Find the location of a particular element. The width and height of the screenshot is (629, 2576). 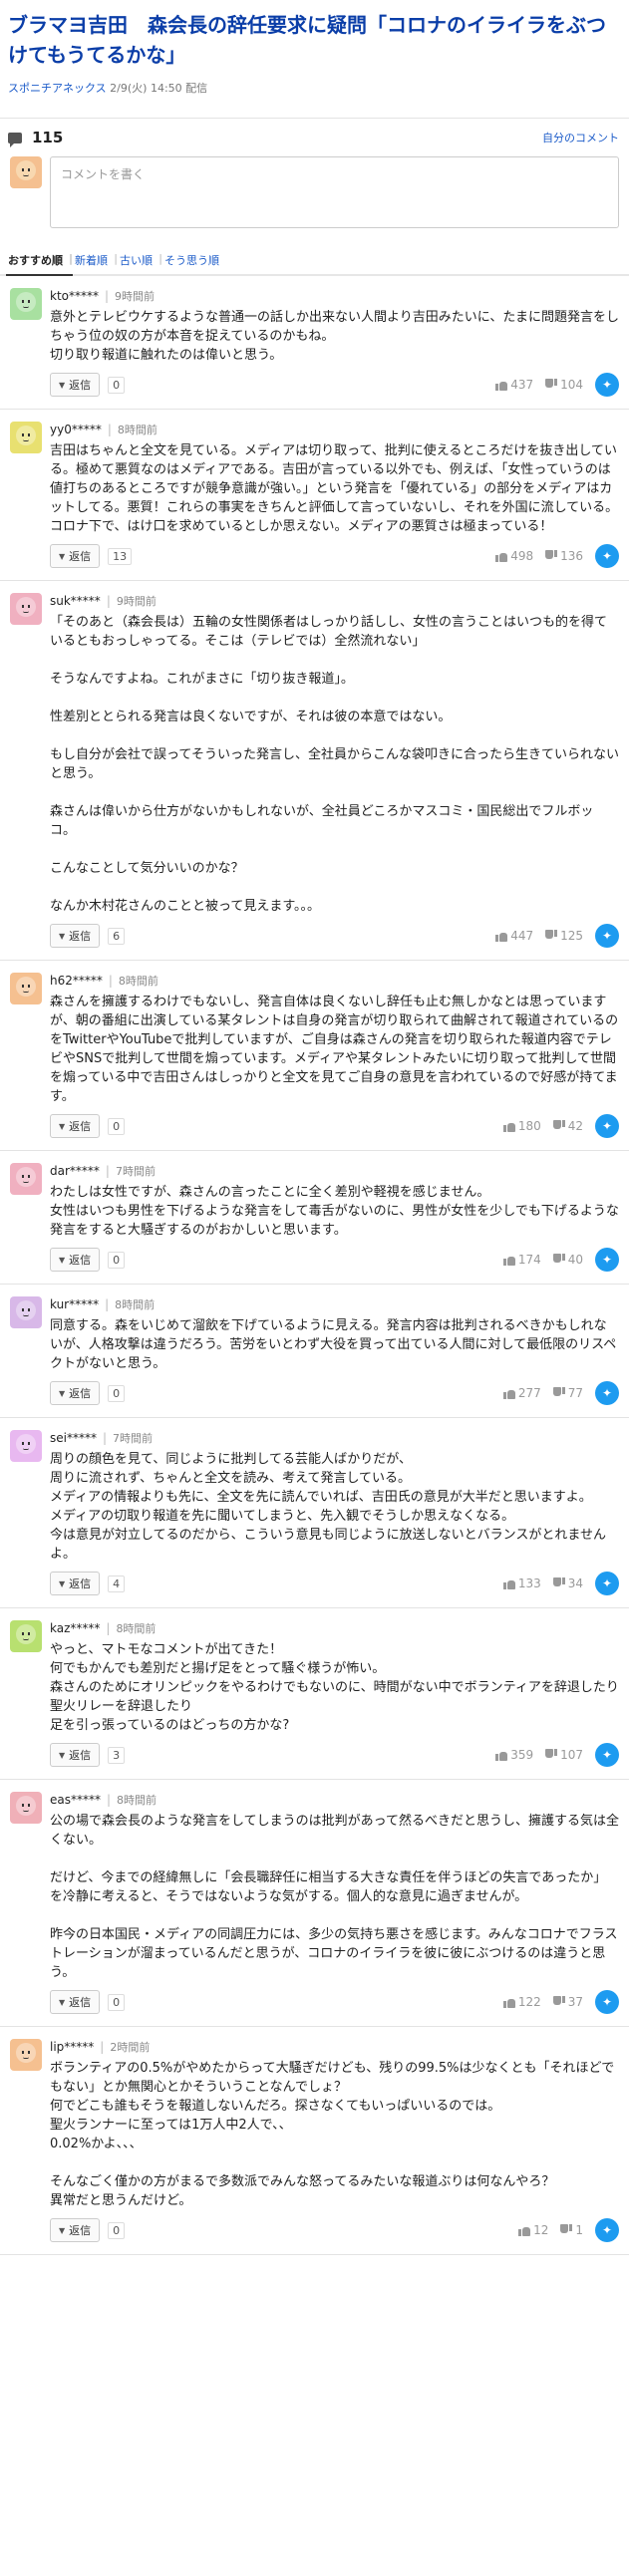

comment-username: yy0***** is located at coordinates (76, 429).